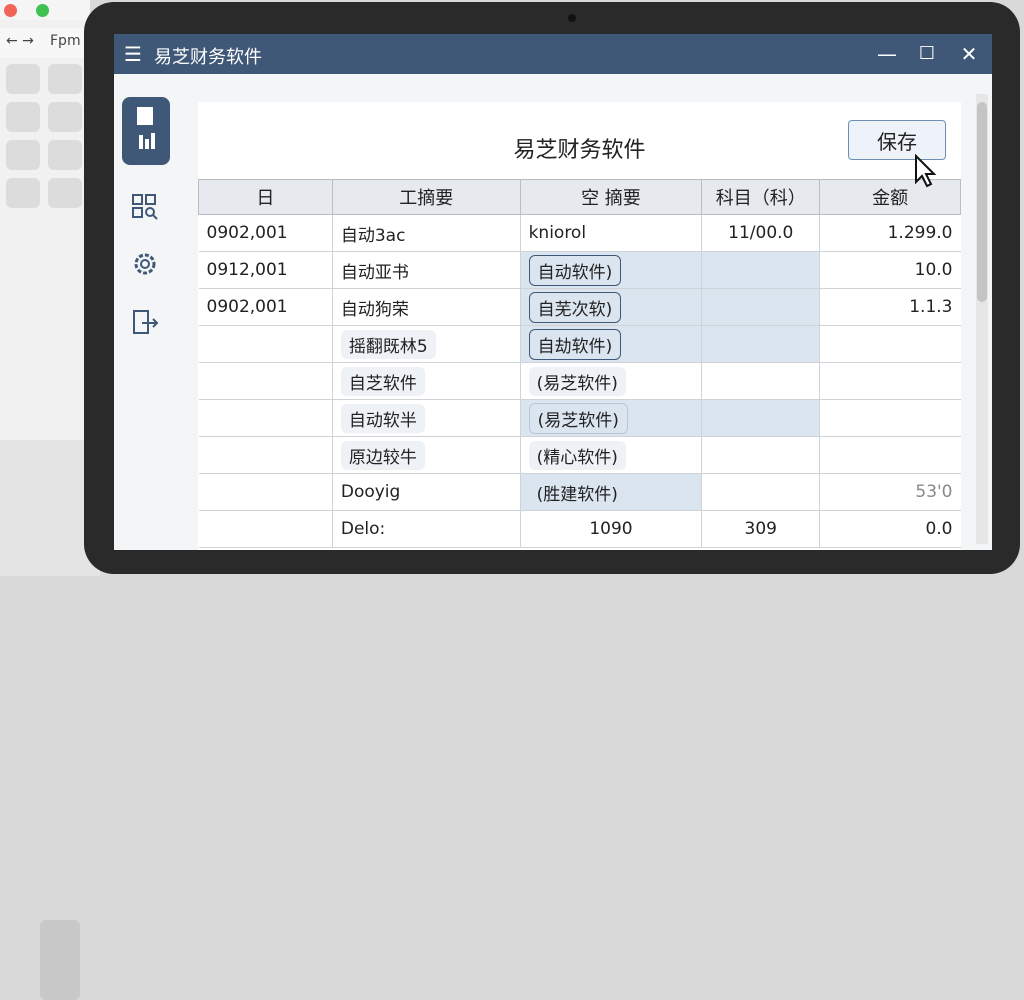  What do you see at coordinates (60, 960) in the screenshot?
I see `keyboard` at bounding box center [60, 960].